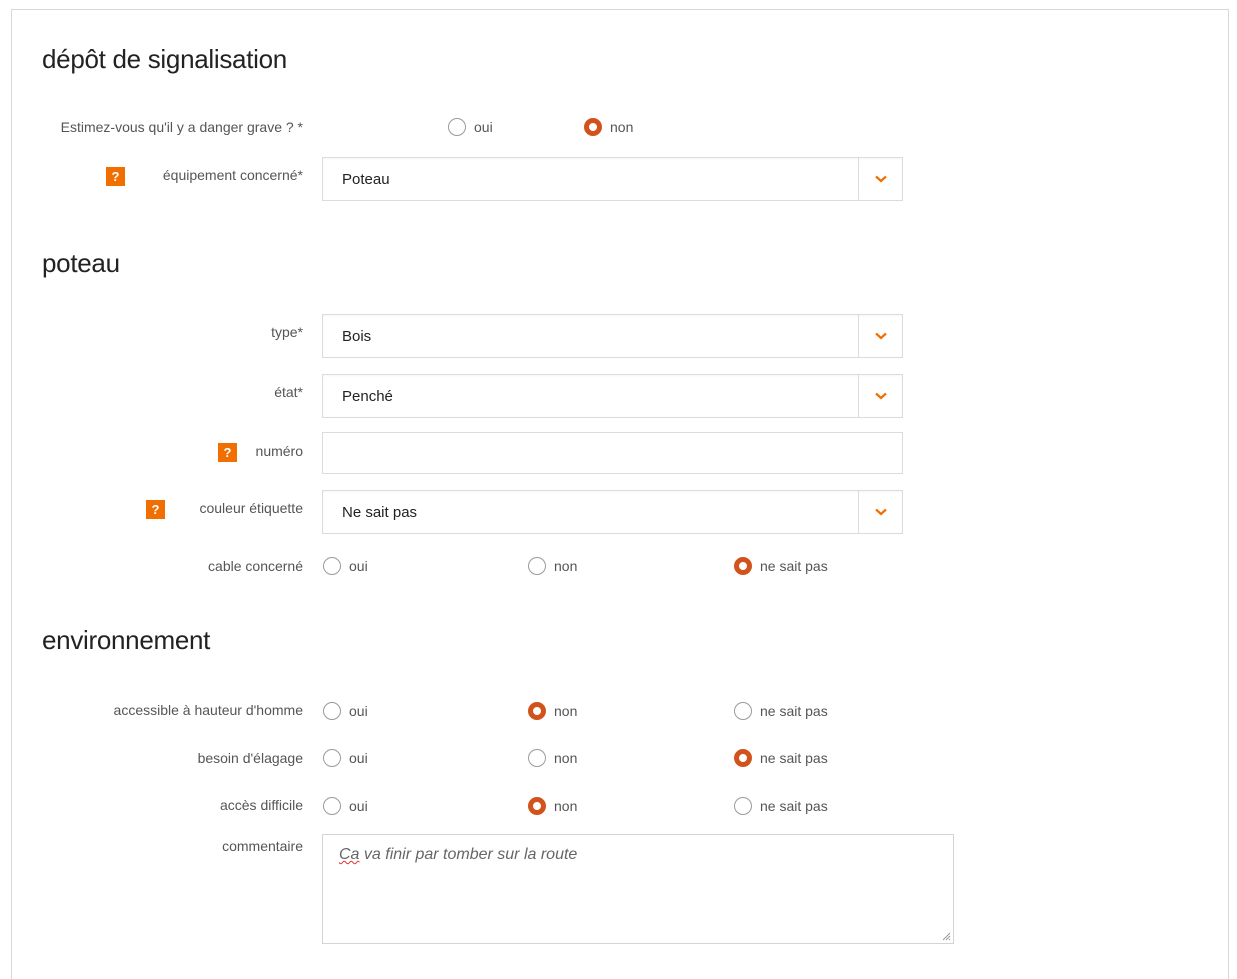 The height and width of the screenshot is (979, 1237). What do you see at coordinates (250, 758) in the screenshot?
I see `elagage-label: besoin d'élagage` at bounding box center [250, 758].